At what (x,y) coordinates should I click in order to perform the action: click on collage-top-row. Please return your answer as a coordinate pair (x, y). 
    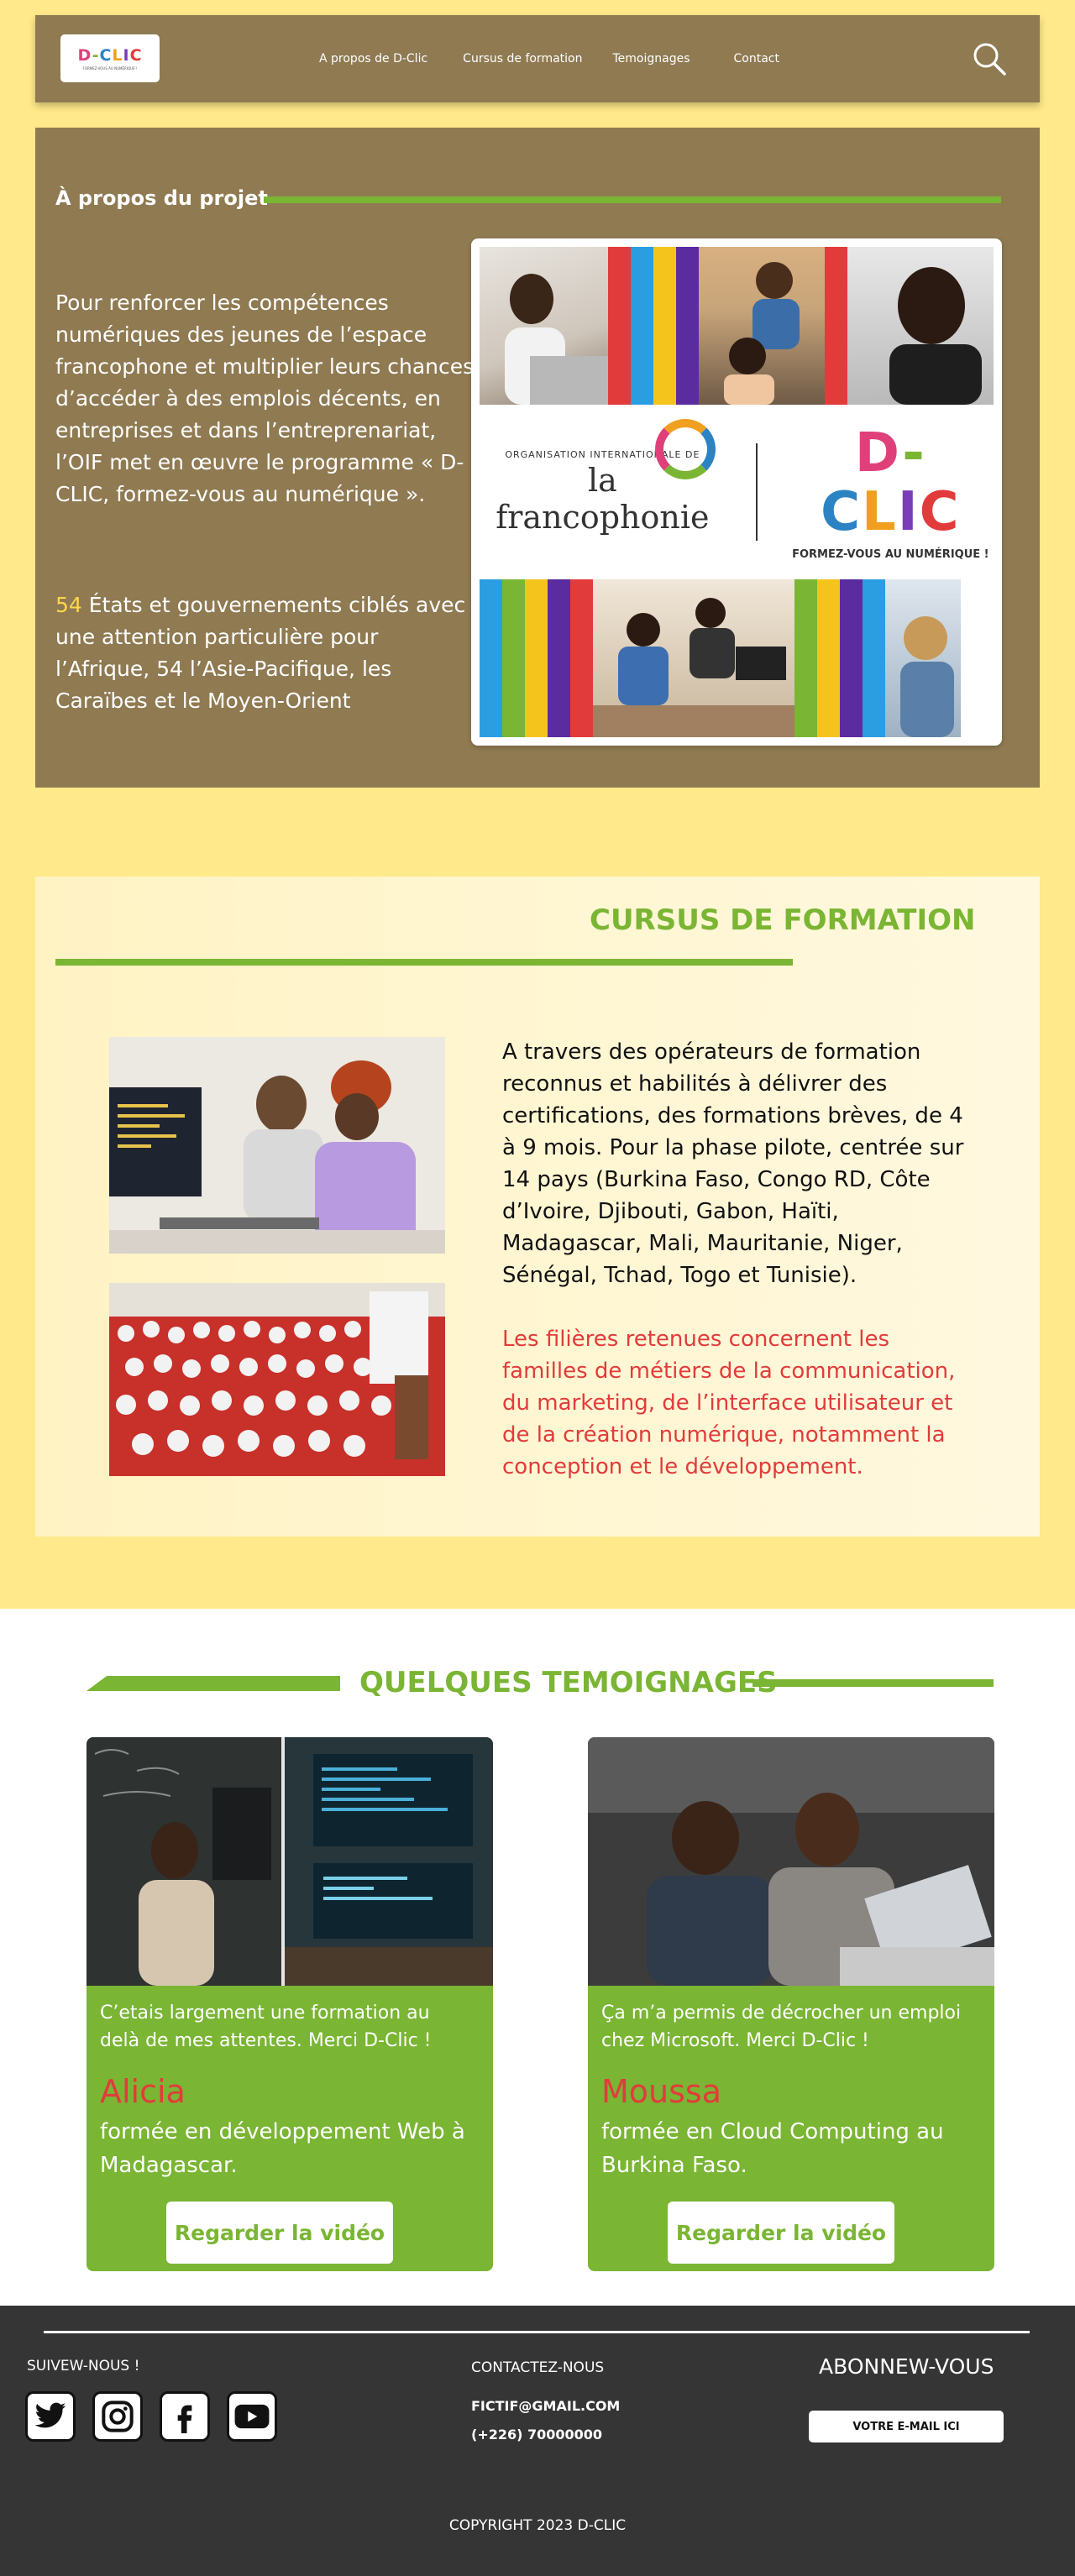
    Looking at the image, I should click on (737, 326).